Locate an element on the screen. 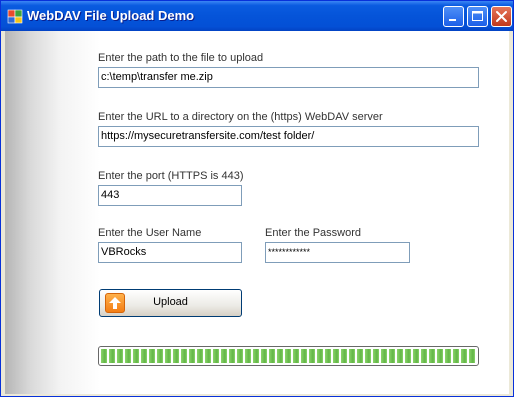  maximize-icon is located at coordinates (477, 16).